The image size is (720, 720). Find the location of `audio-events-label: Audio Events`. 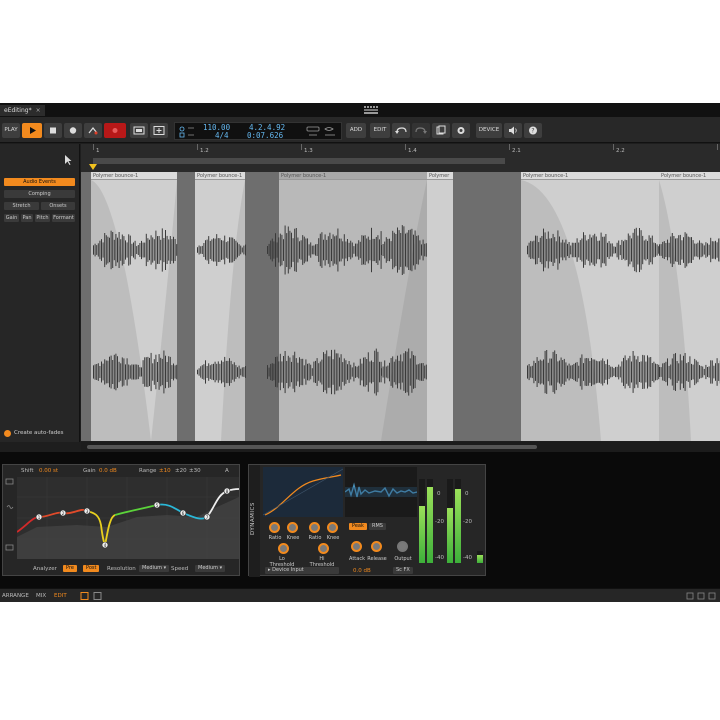

audio-events-label: Audio Events is located at coordinates (39, 182).